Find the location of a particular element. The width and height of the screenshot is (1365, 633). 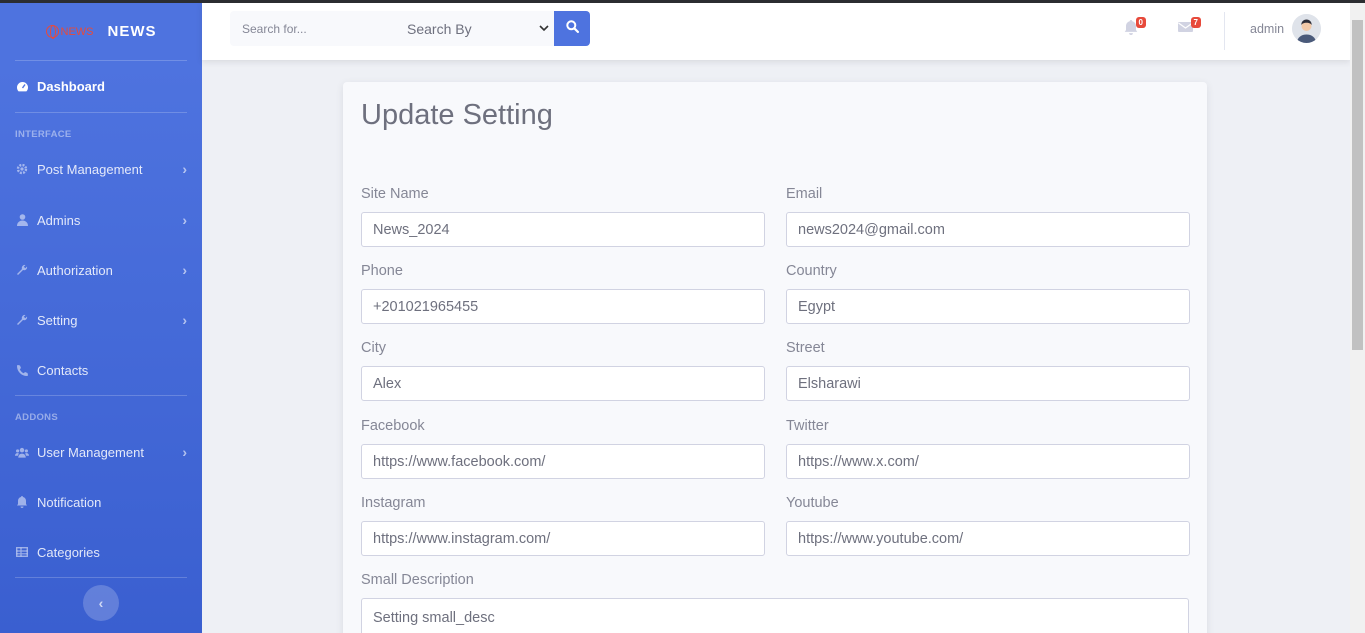

sidebar-divider is located at coordinates (101, 577).